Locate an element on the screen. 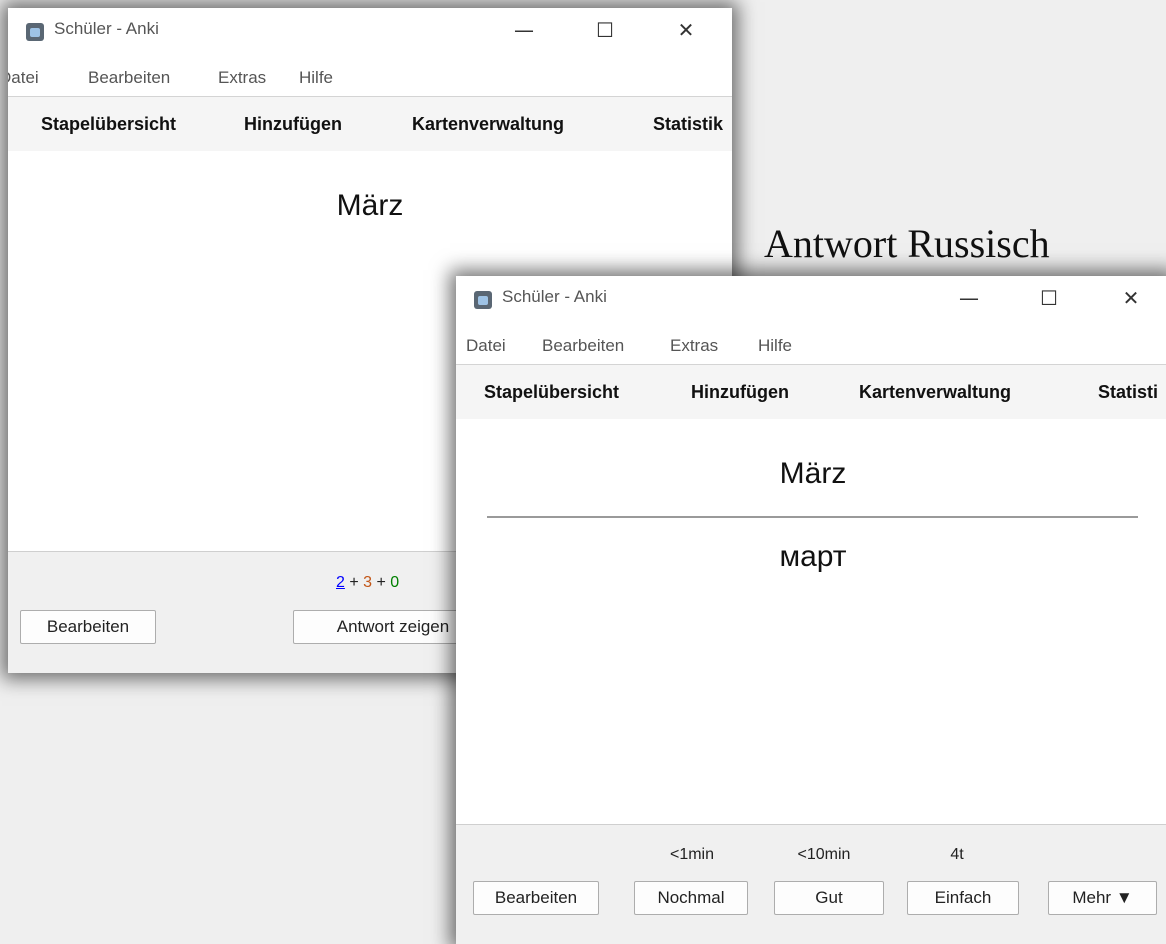 The image size is (1166, 944). easy-button: Einfach is located at coordinates (963, 898).